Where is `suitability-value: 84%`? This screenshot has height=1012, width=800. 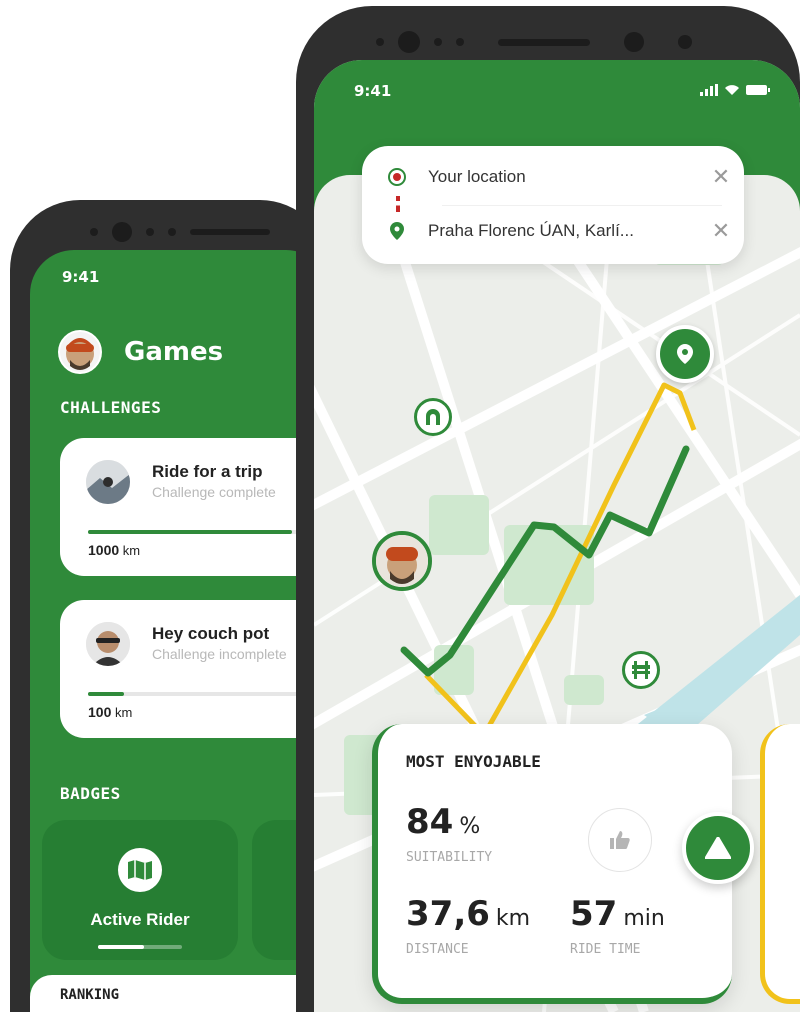 suitability-value: 84% is located at coordinates (443, 822).